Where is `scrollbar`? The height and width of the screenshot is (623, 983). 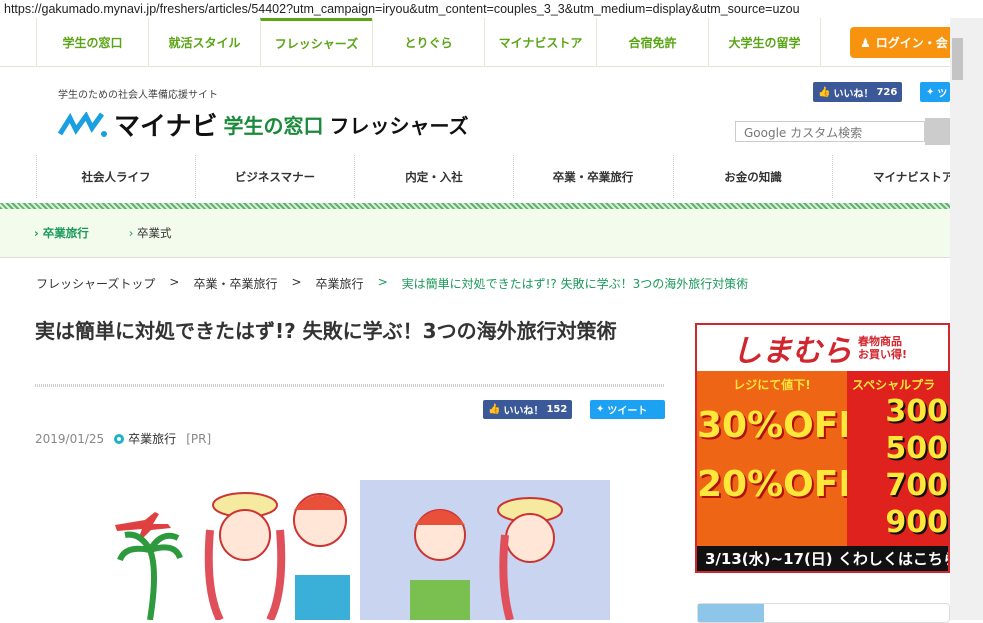 scrollbar is located at coordinates (966, 319).